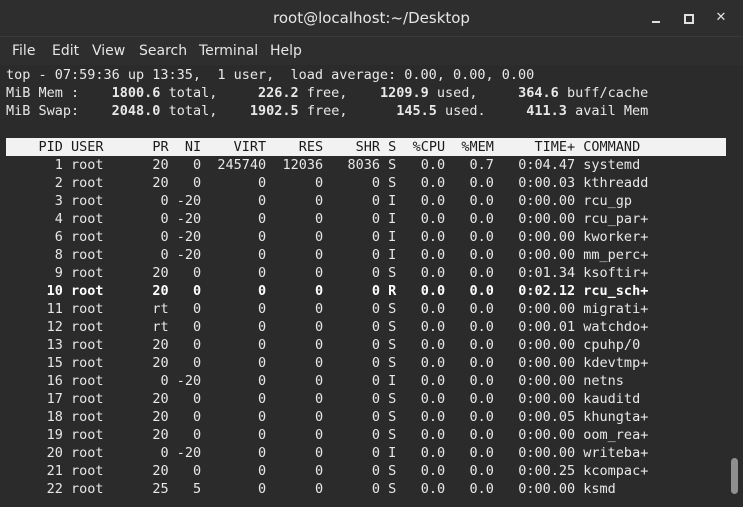 The image size is (743, 507). I want to click on menu-terminal: Terminal, so click(228, 51).